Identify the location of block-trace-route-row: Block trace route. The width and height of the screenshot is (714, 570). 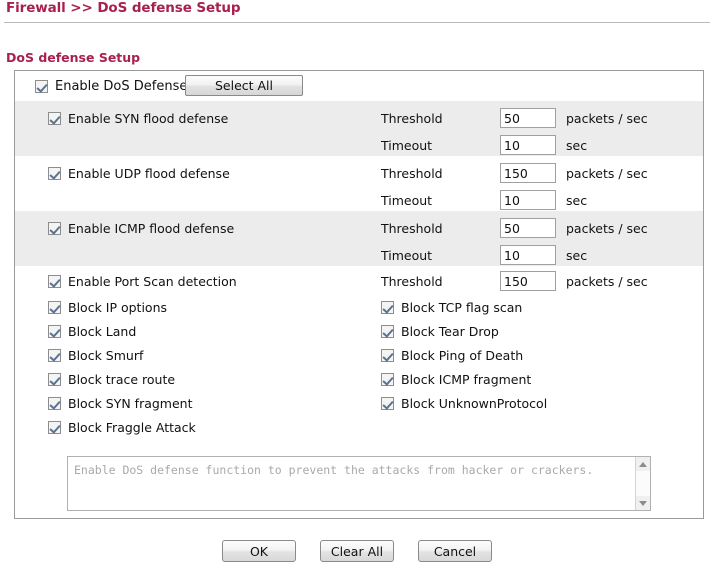
(122, 379).